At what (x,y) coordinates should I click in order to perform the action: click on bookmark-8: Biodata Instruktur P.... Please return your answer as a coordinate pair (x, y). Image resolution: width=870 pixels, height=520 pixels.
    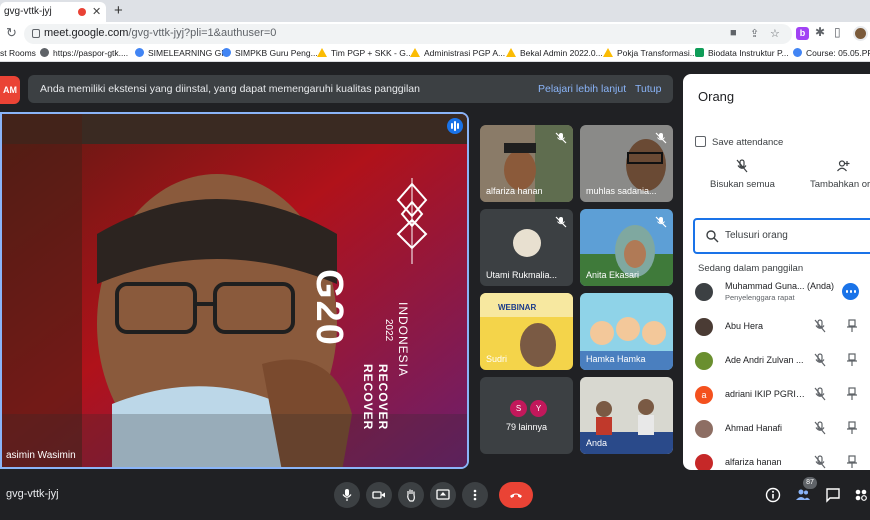
    Looking at the image, I should click on (742, 53).